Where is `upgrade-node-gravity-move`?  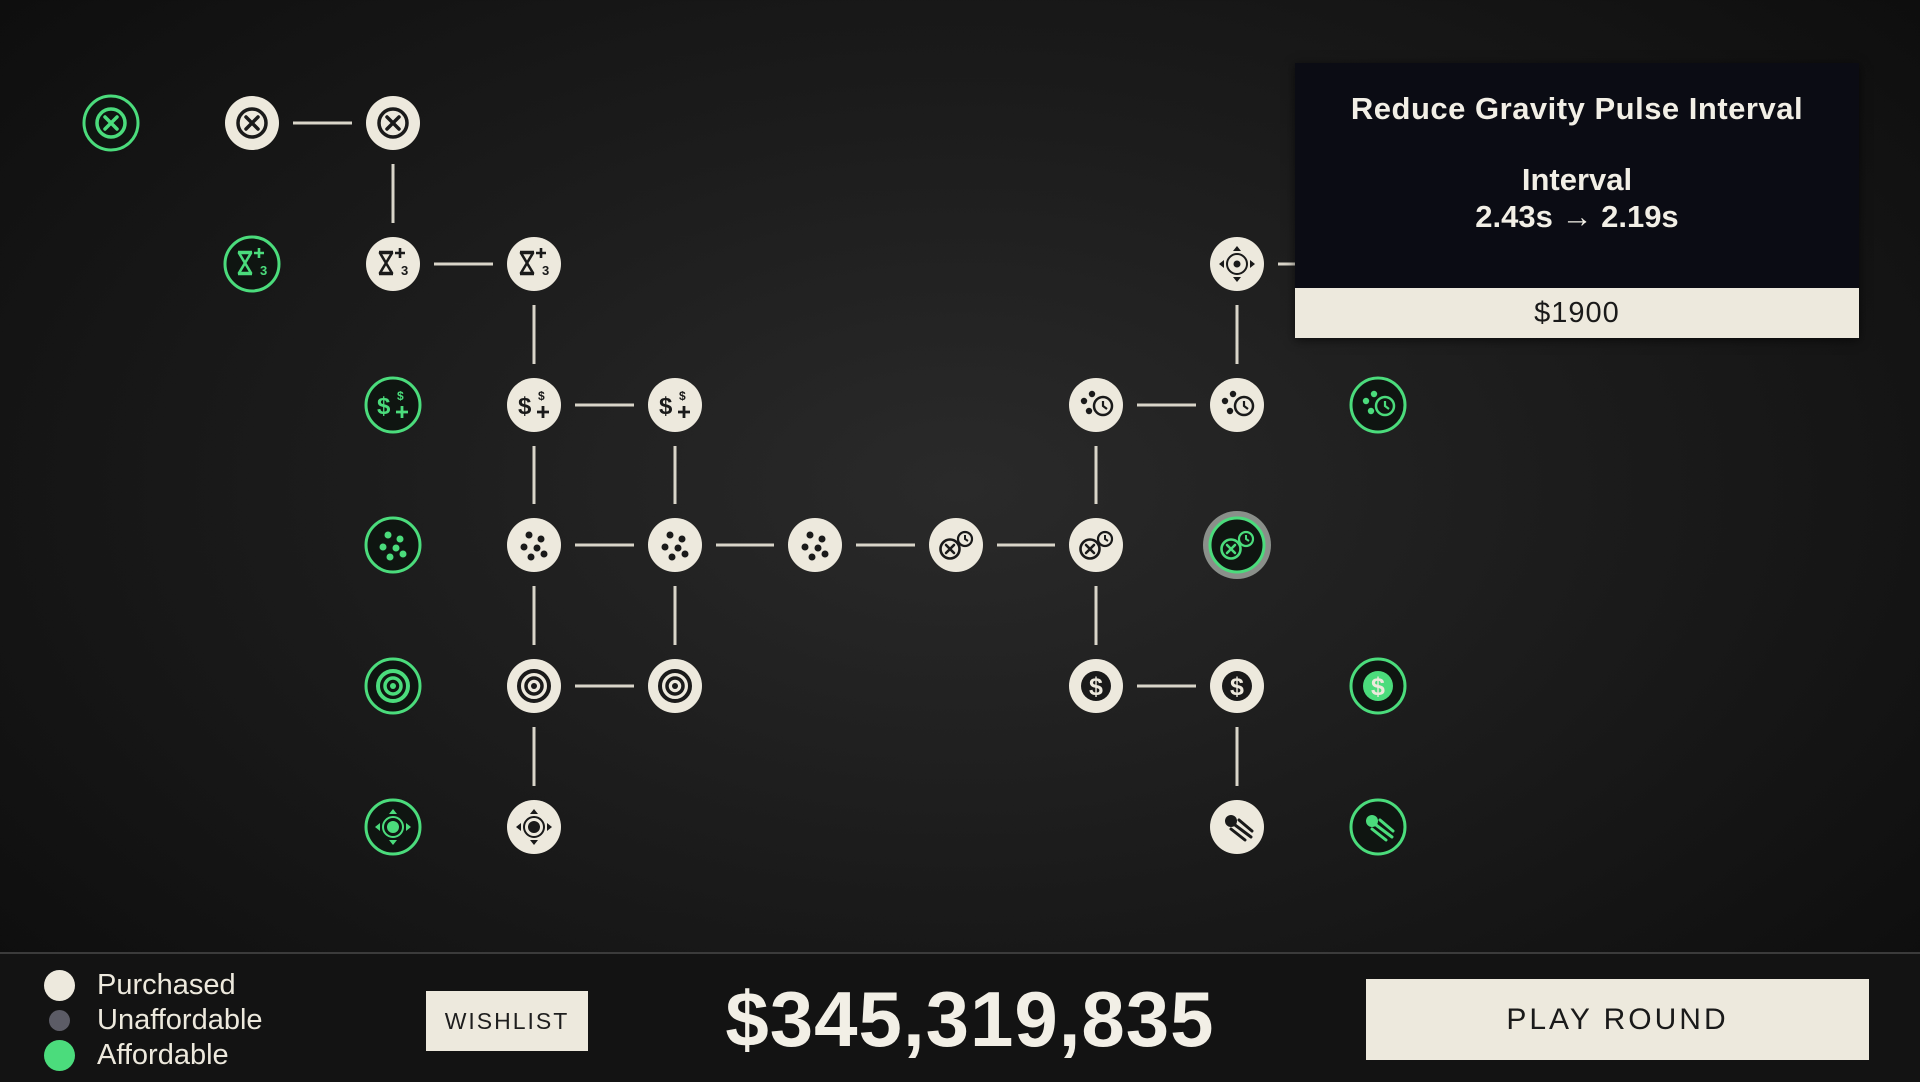 upgrade-node-gravity-move is located at coordinates (1237, 264).